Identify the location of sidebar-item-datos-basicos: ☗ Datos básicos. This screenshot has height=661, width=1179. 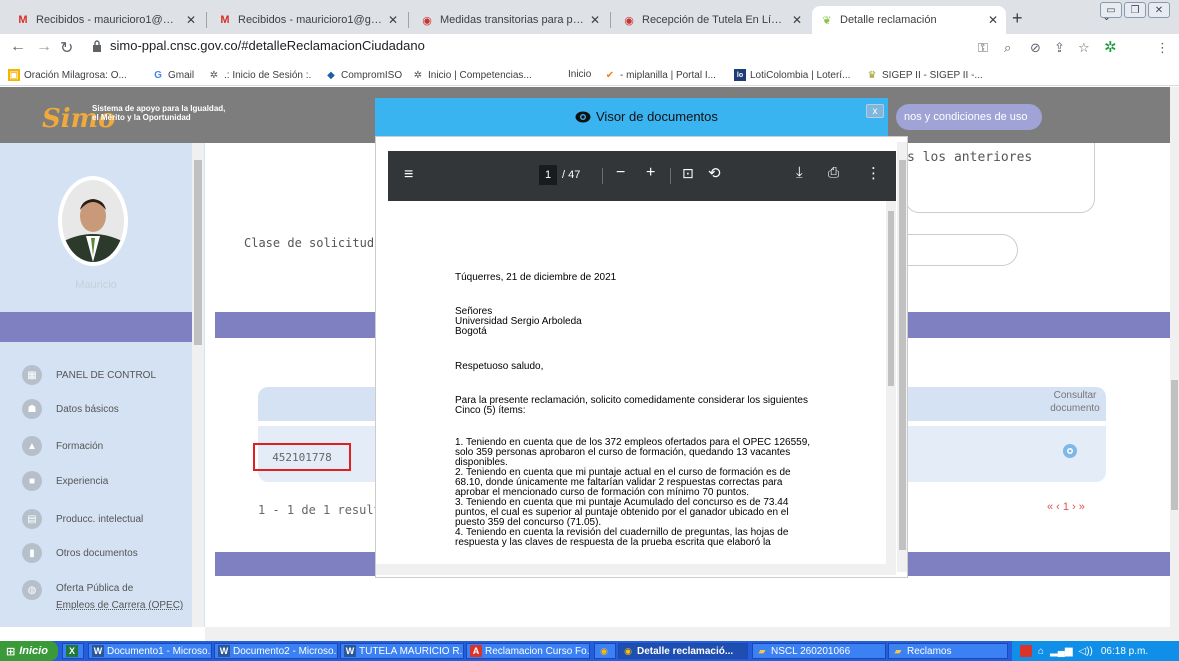
(70, 409).